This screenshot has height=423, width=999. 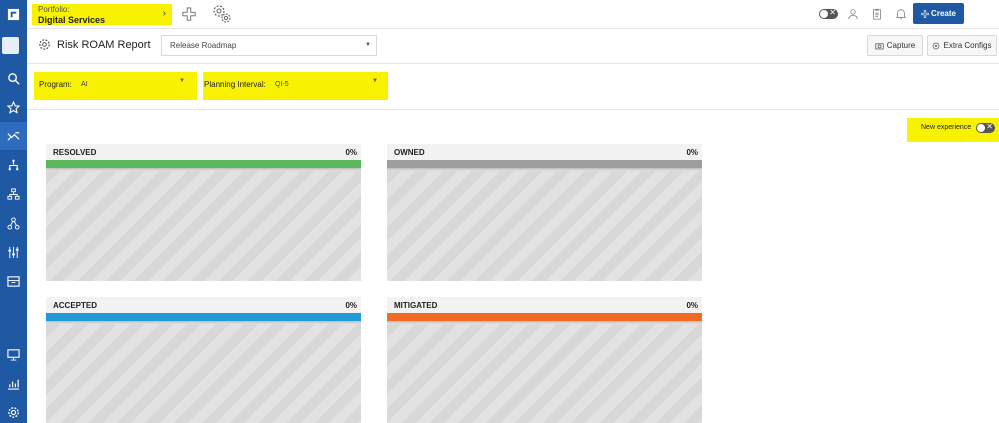 I want to click on sliders-icon, so click(x=13, y=252).